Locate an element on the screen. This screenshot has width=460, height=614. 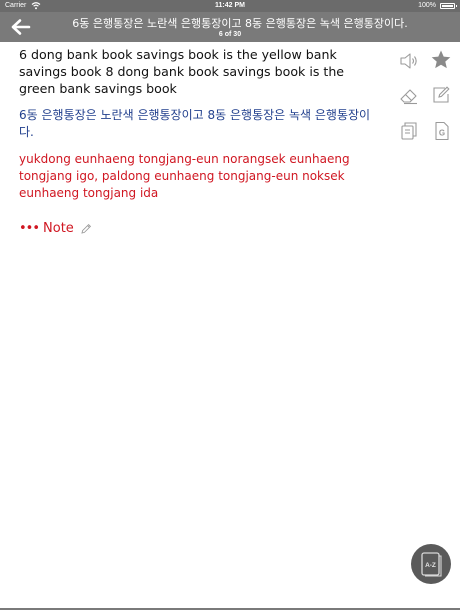
az-dictionary-icon: A-Z is located at coordinates (431, 564).